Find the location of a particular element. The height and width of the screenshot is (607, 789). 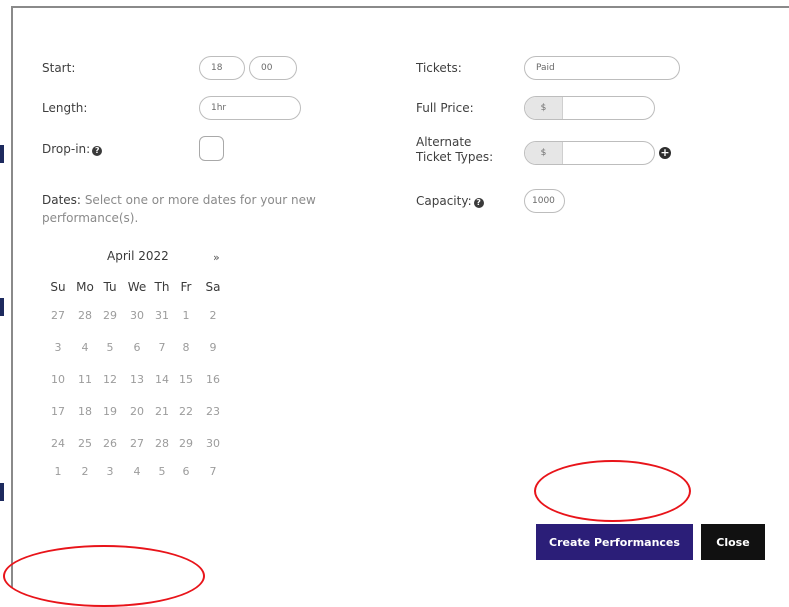

tickets-input is located at coordinates (602, 68).